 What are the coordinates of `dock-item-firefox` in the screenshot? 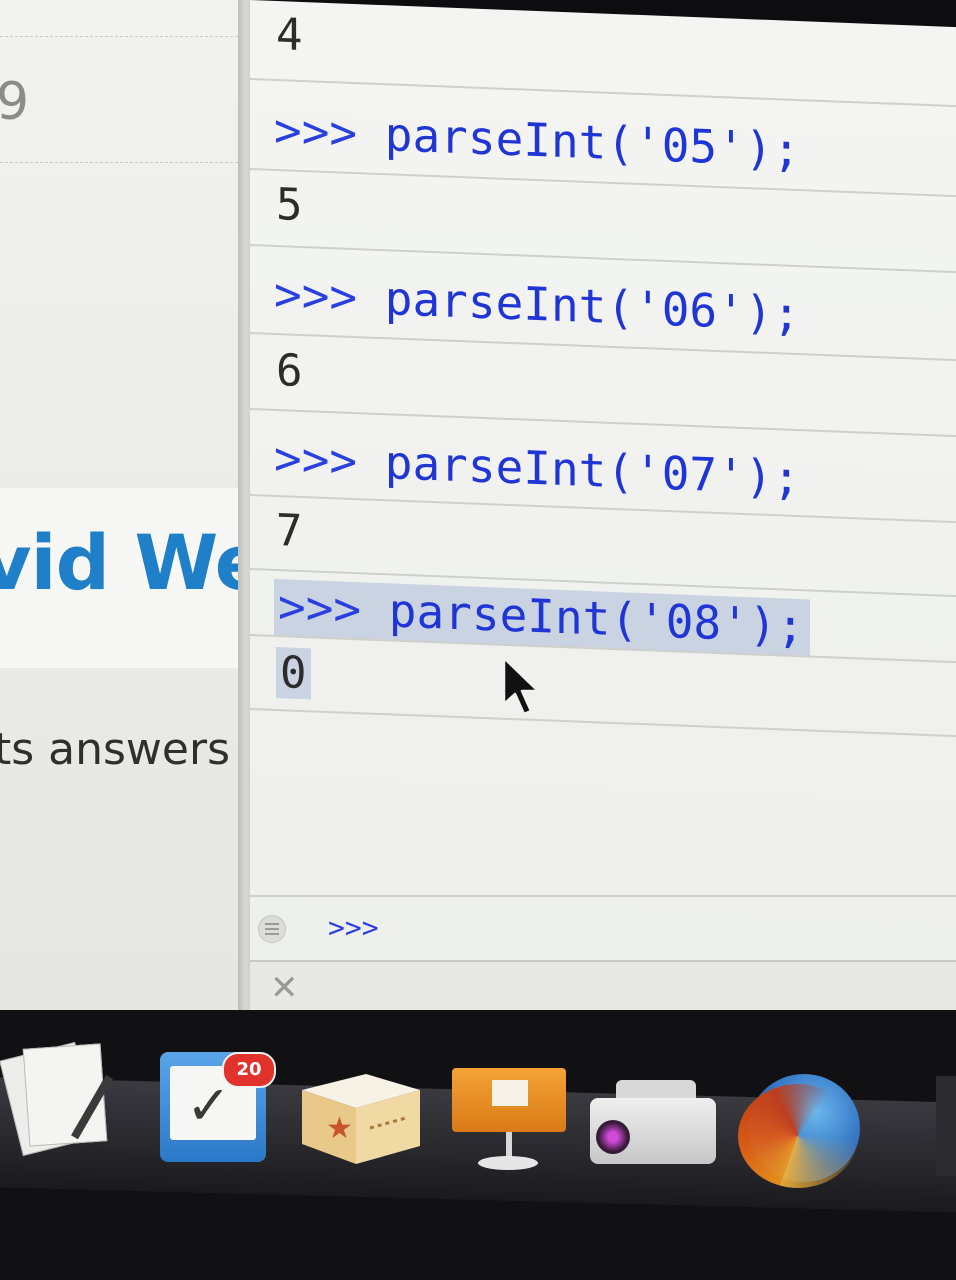 It's located at (802, 1129).